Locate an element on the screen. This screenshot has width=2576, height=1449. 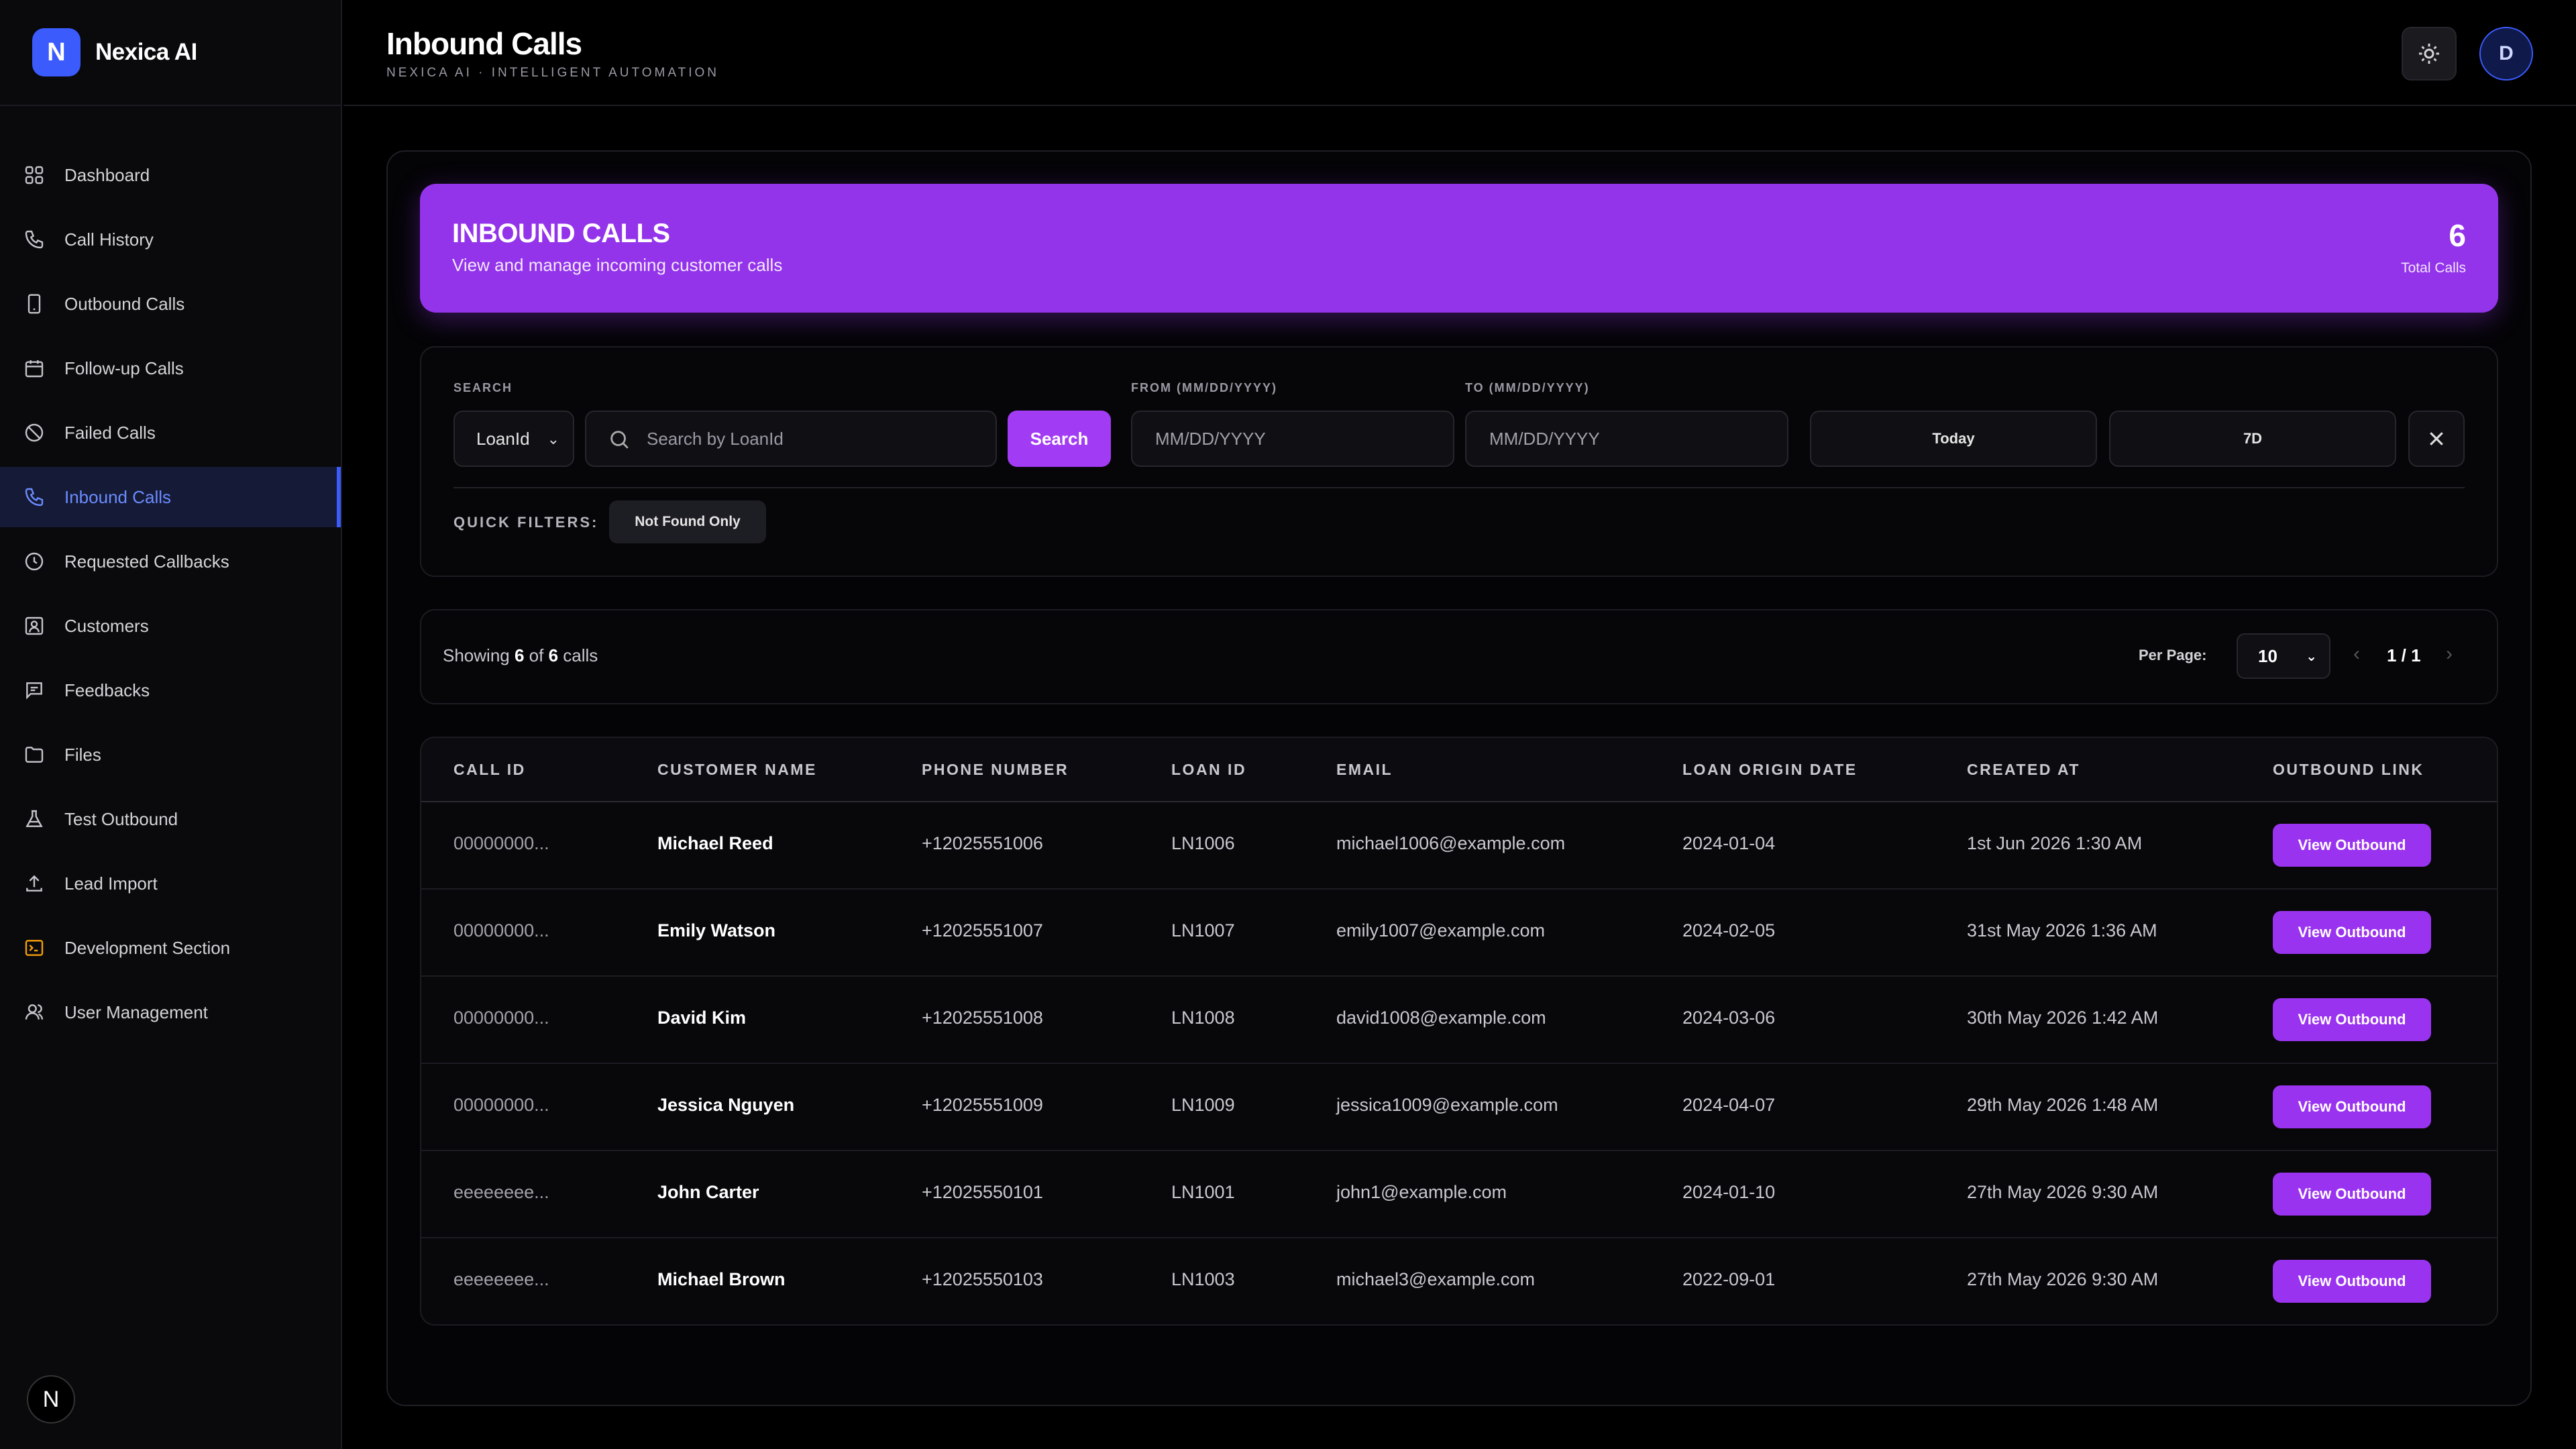
search-input: Search by LoanId is located at coordinates (791, 439).